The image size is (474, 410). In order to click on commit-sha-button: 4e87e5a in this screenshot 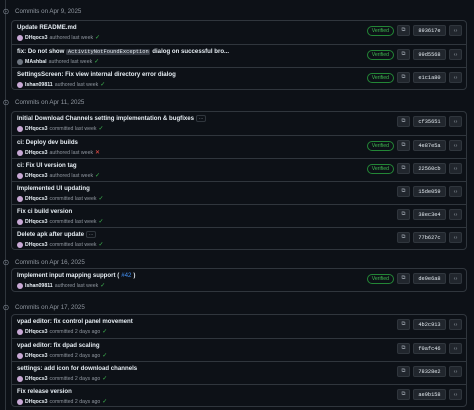, I will do `click(429, 145)`.